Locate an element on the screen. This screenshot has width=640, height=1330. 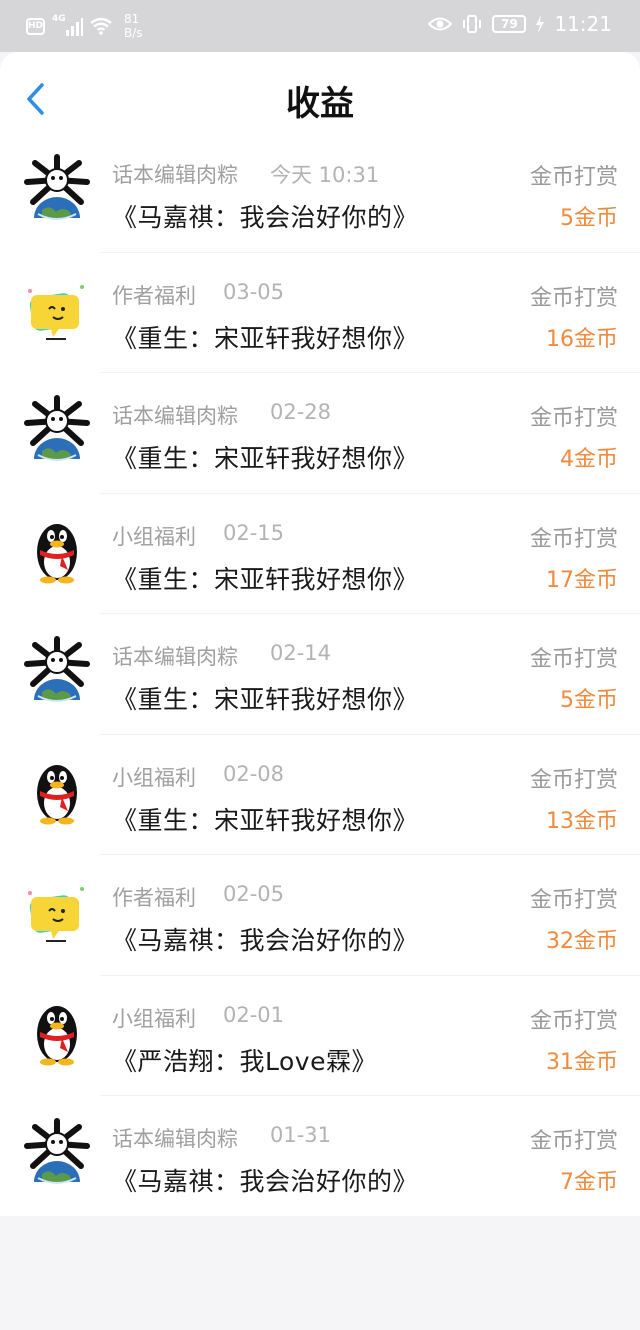
list-item: 作者福利 02-05 《马嘉祺：我会治好你的》 金币打赏 32金币 is located at coordinates (320, 915).